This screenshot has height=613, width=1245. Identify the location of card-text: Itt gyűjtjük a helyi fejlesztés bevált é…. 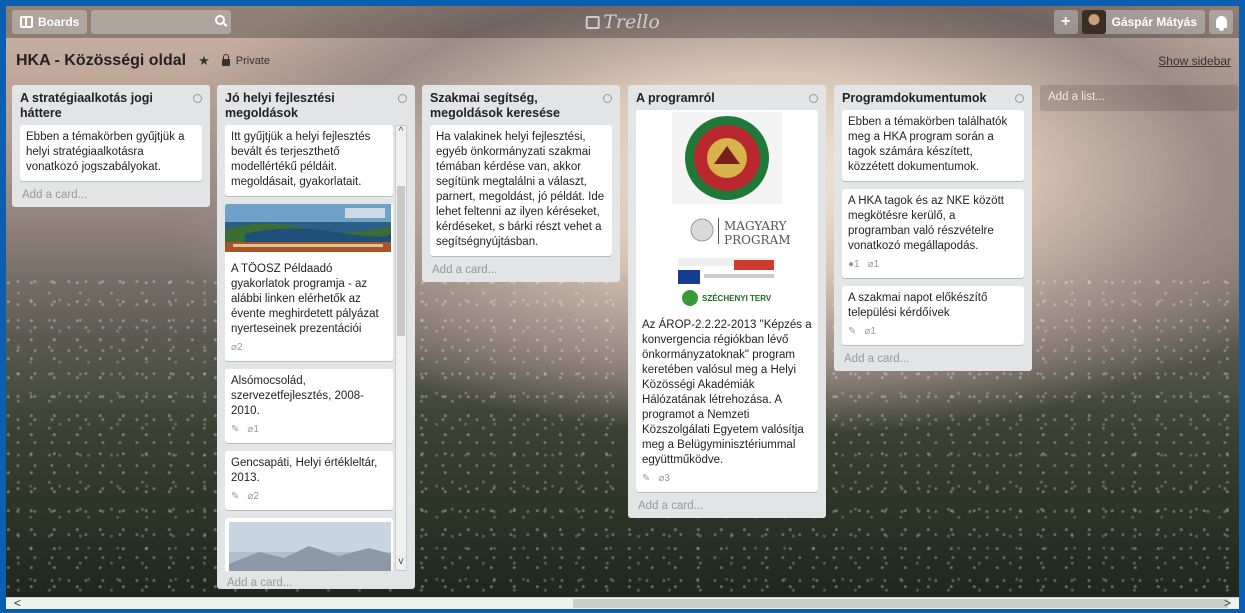
(301, 159).